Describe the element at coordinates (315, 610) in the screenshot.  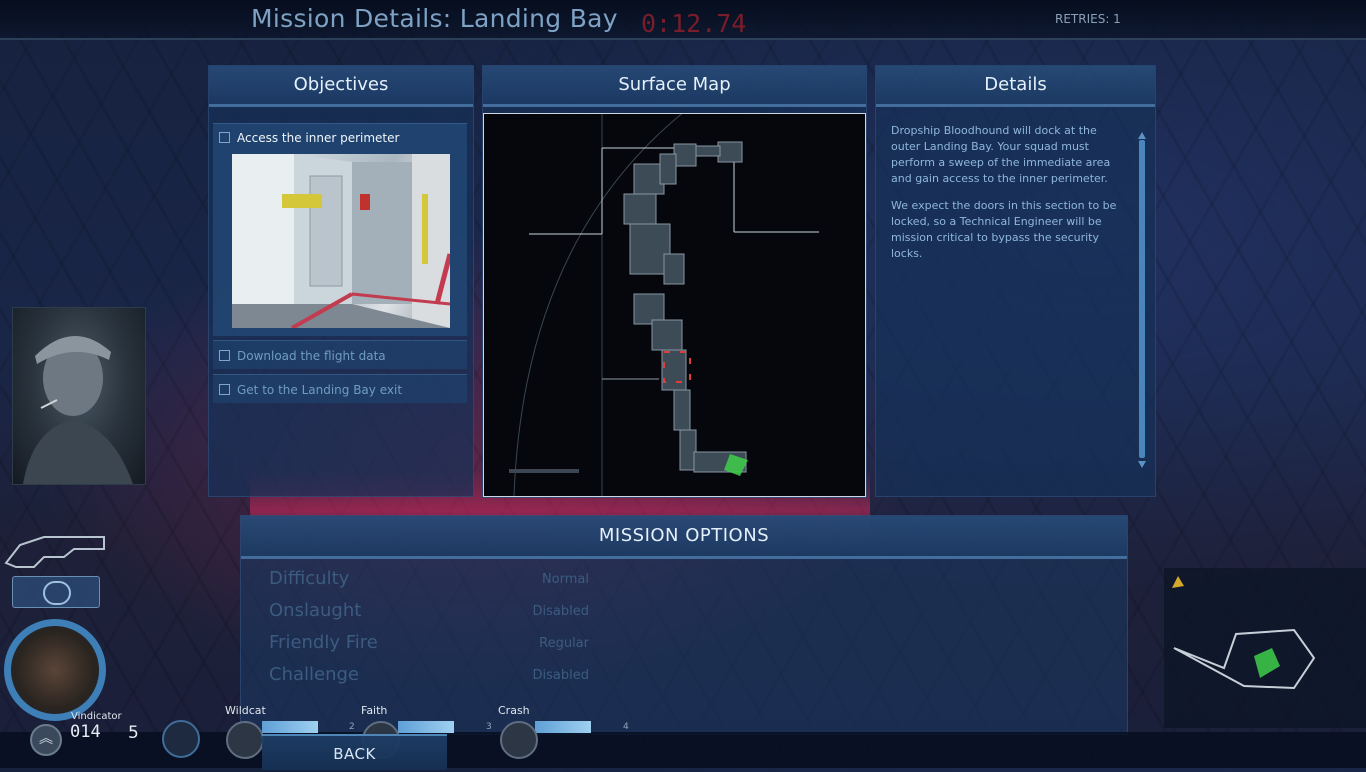
I see `option-label: Onslaught` at that location.